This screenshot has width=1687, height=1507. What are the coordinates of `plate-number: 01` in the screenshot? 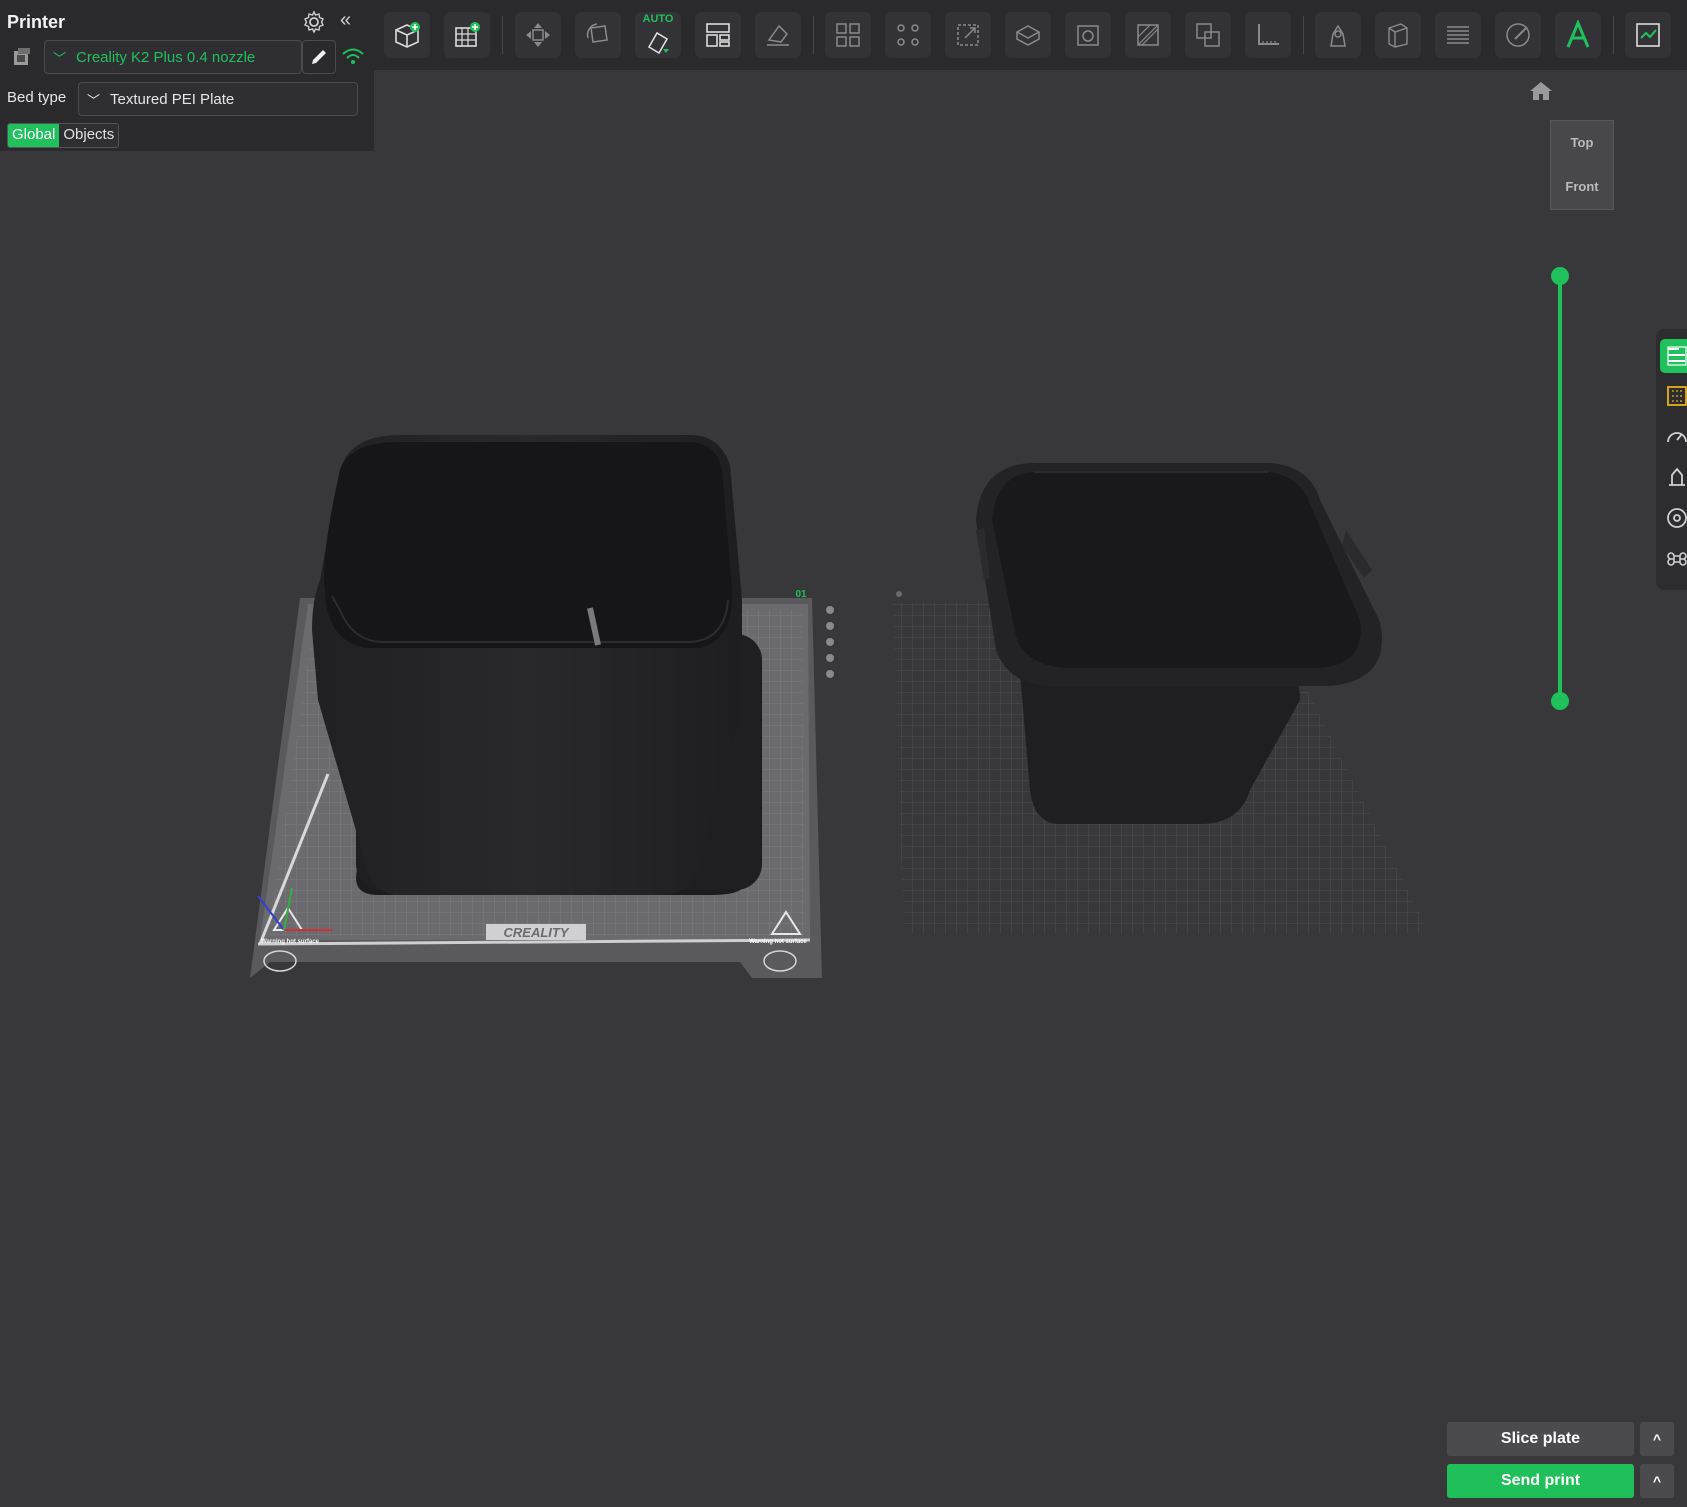 It's located at (801, 594).